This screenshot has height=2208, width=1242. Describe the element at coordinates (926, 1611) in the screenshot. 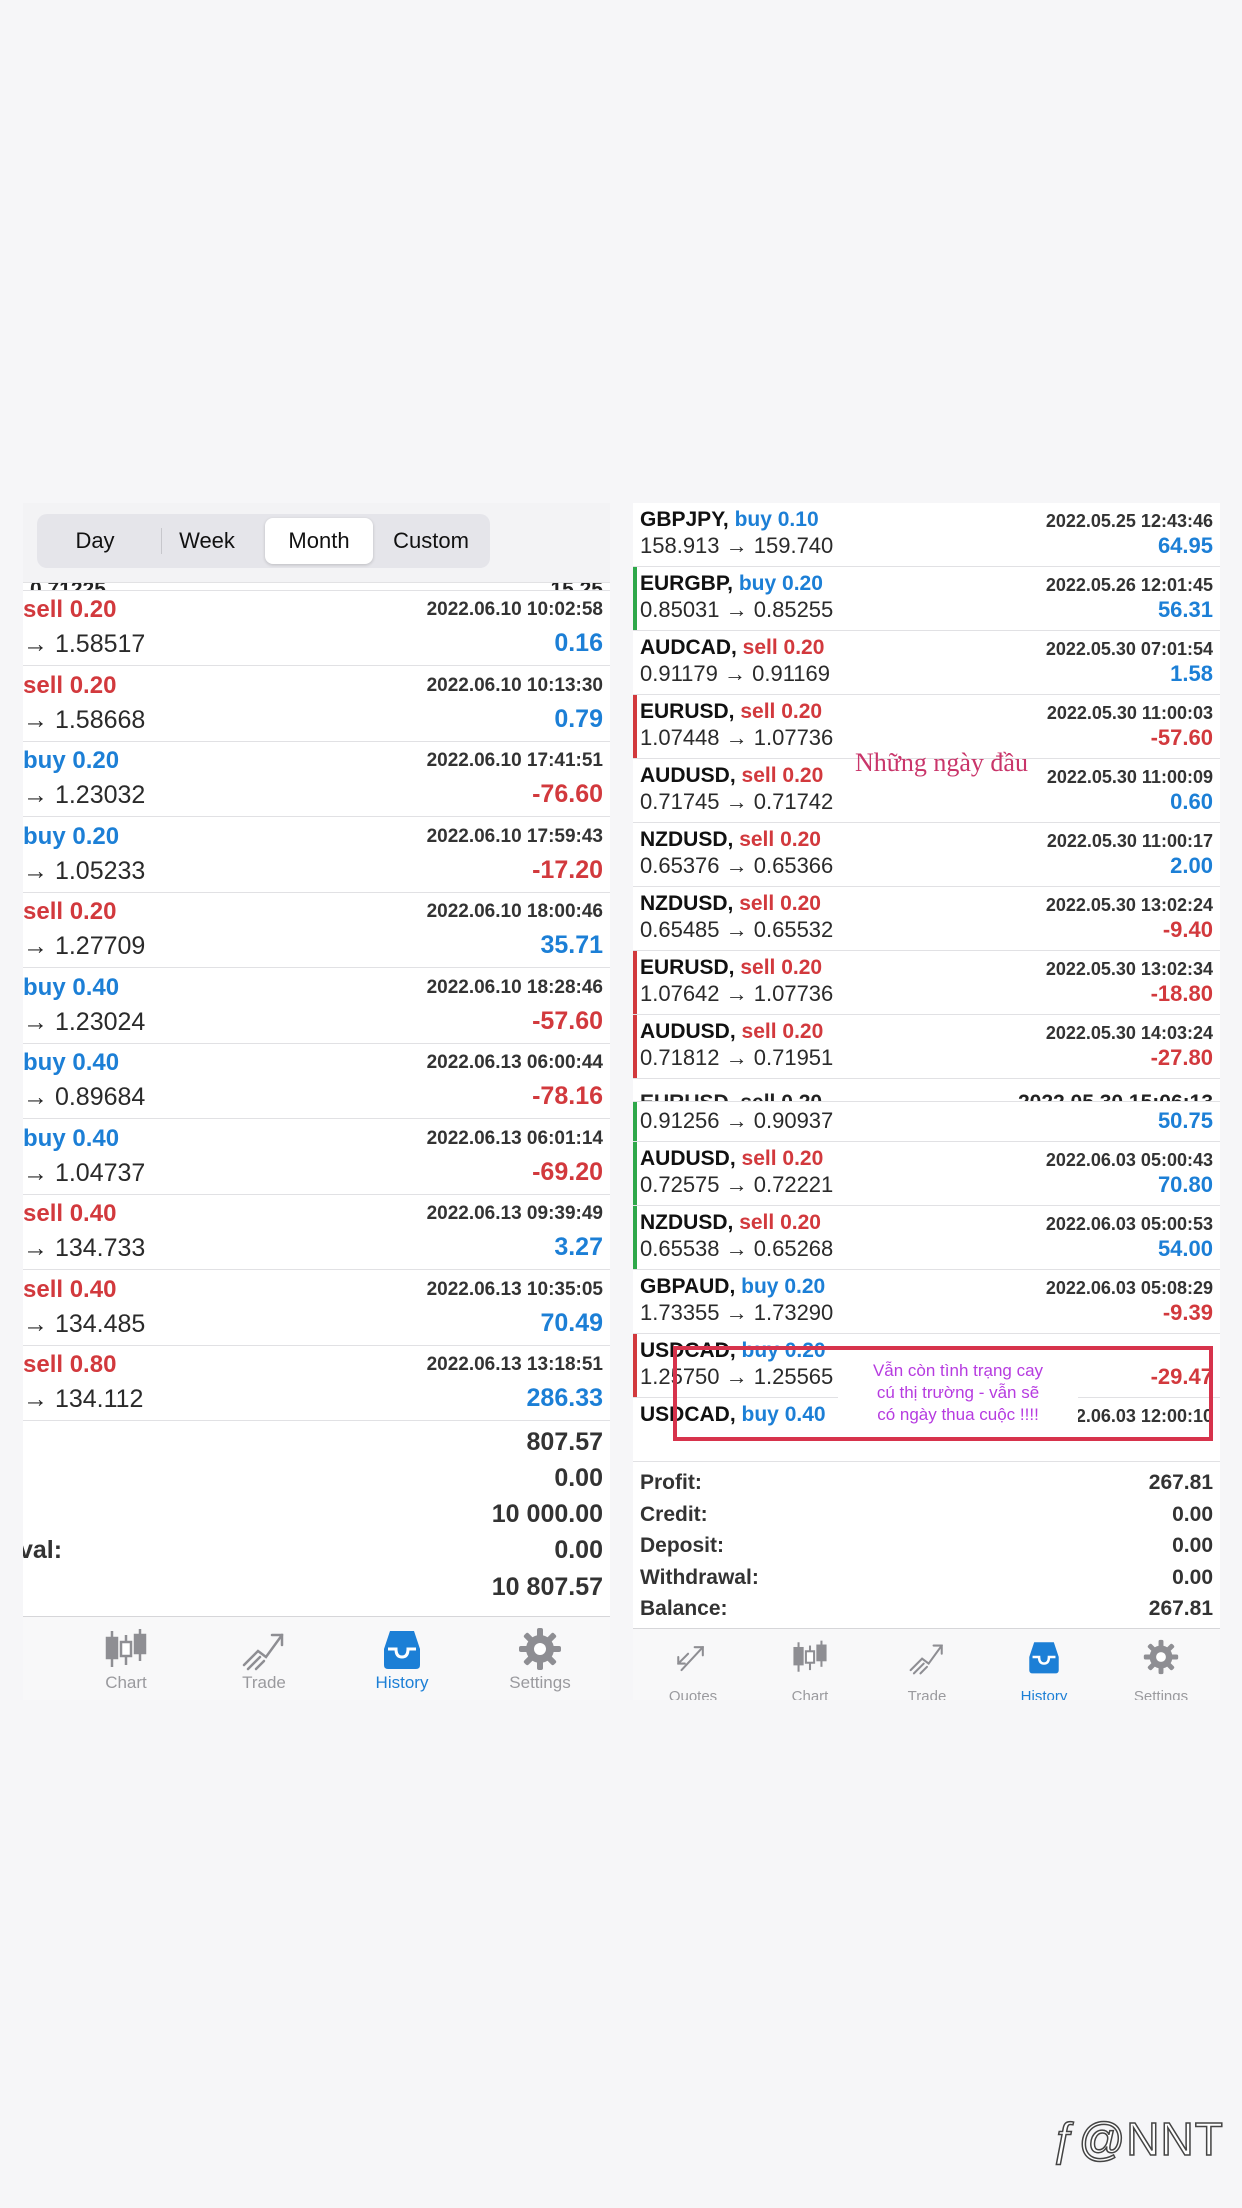

I see `summary-line: Balance: 267.81` at that location.